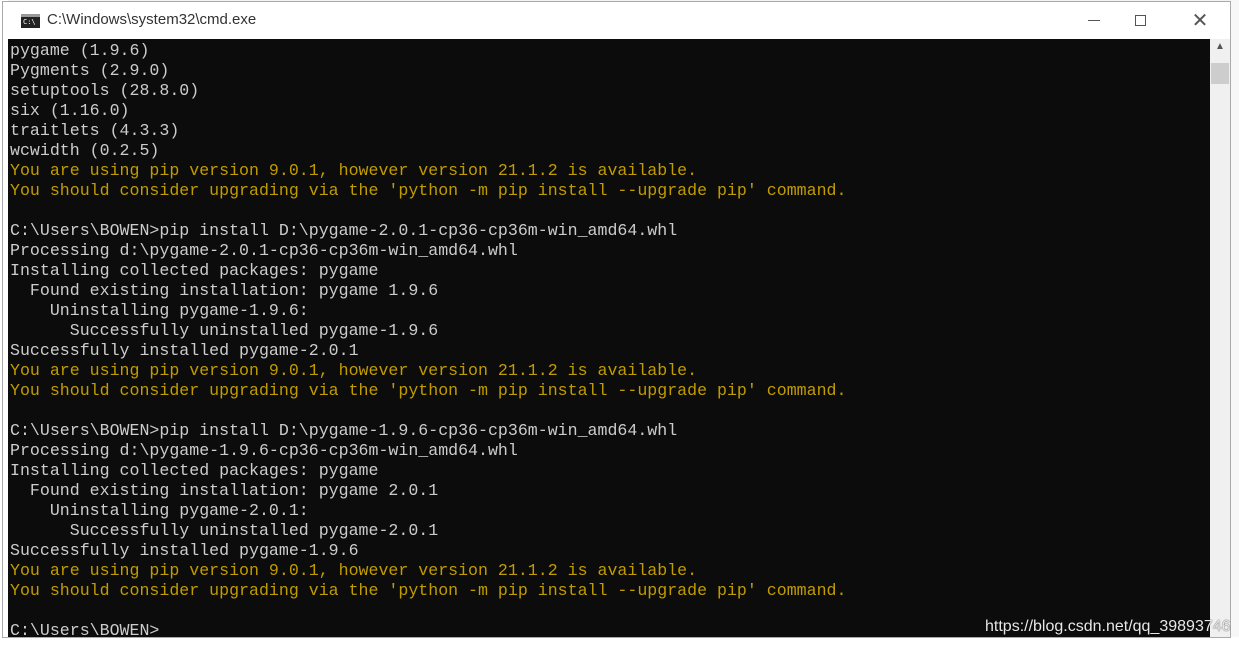 This screenshot has height=647, width=1239. Describe the element at coordinates (105, 90) in the screenshot. I see `terminal-line: setuptools (28.8.0)` at that location.